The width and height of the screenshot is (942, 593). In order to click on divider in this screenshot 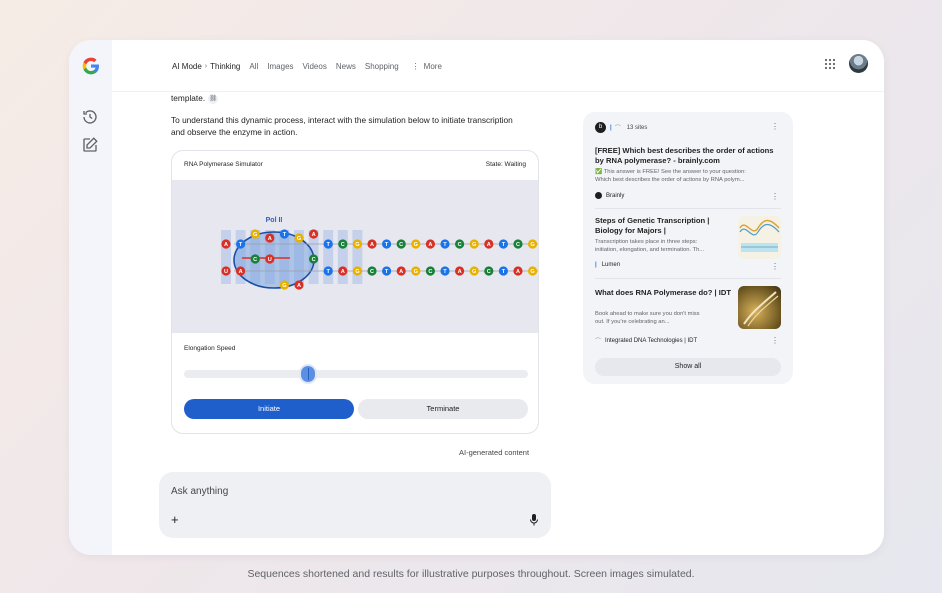, I will do `click(688, 208)`.